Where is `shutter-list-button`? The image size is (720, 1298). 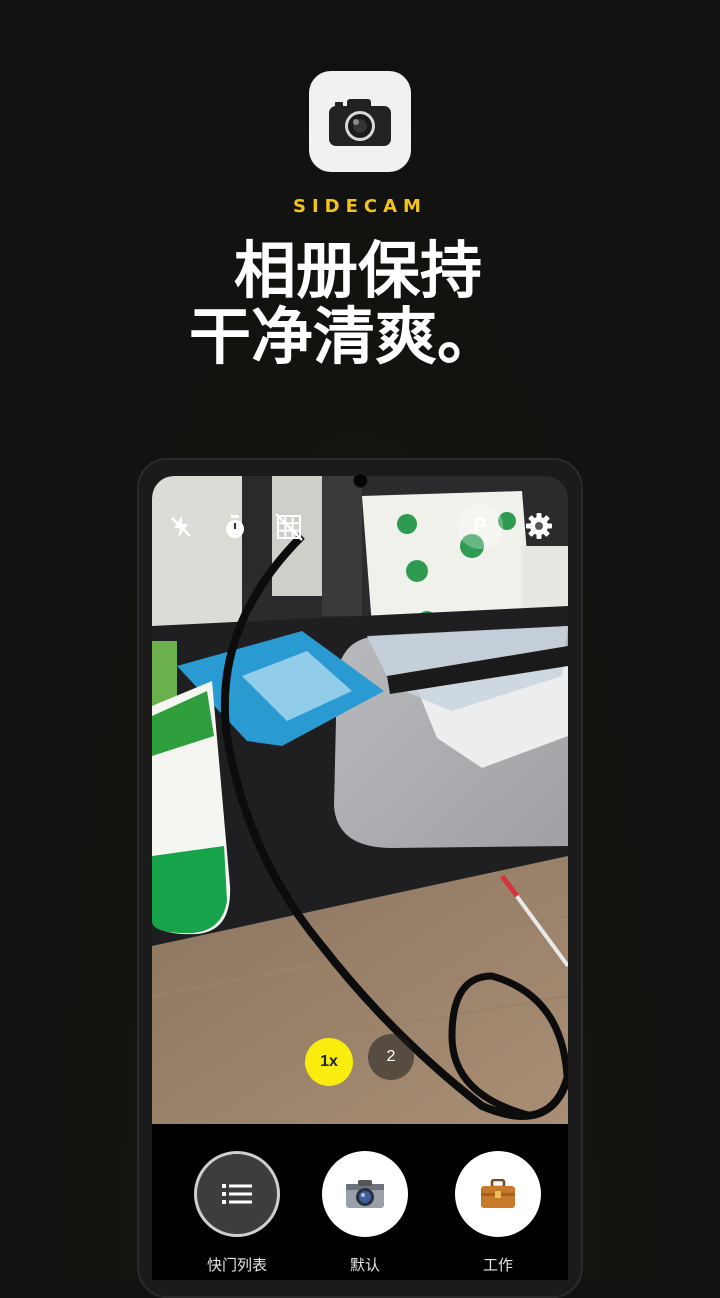
shutter-list-button is located at coordinates (237, 1194).